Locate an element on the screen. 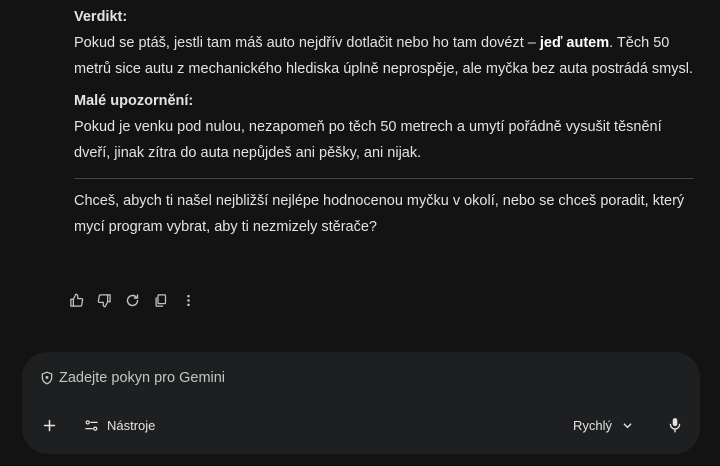  prompt-input: Zadejte pokyn pro Gemini is located at coordinates (132, 378).